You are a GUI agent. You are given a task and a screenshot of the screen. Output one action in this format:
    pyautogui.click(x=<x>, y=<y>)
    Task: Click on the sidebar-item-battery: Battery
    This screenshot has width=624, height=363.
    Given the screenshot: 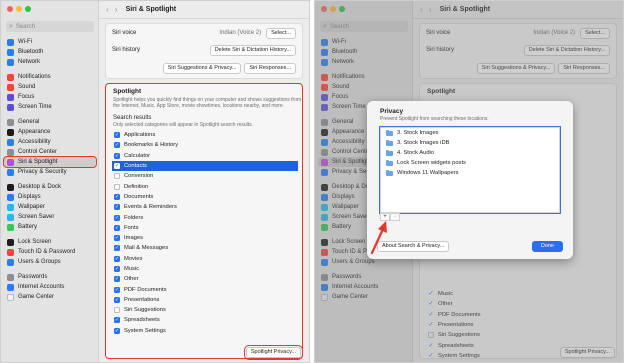 What is the action you would take?
    pyautogui.click(x=50, y=227)
    